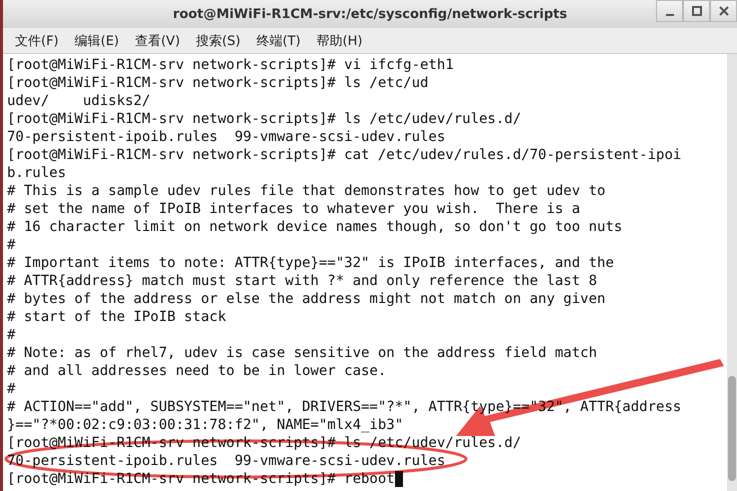 Image resolution: width=737 pixels, height=491 pixels. What do you see at coordinates (293, 209) in the screenshot?
I see `terminal-line: # set the name of IPoIB interfaces to whatever you wish. There is a` at bounding box center [293, 209].